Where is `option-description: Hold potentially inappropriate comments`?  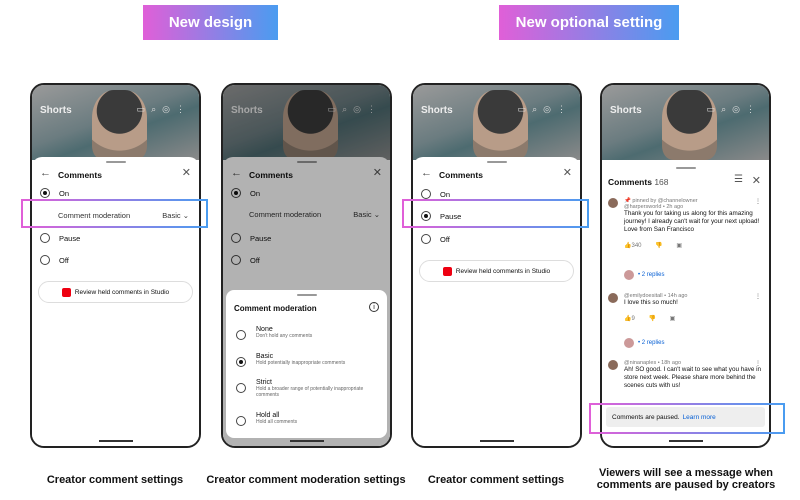
option-description: Hold potentially inappropriate comments is located at coordinates (301, 363).